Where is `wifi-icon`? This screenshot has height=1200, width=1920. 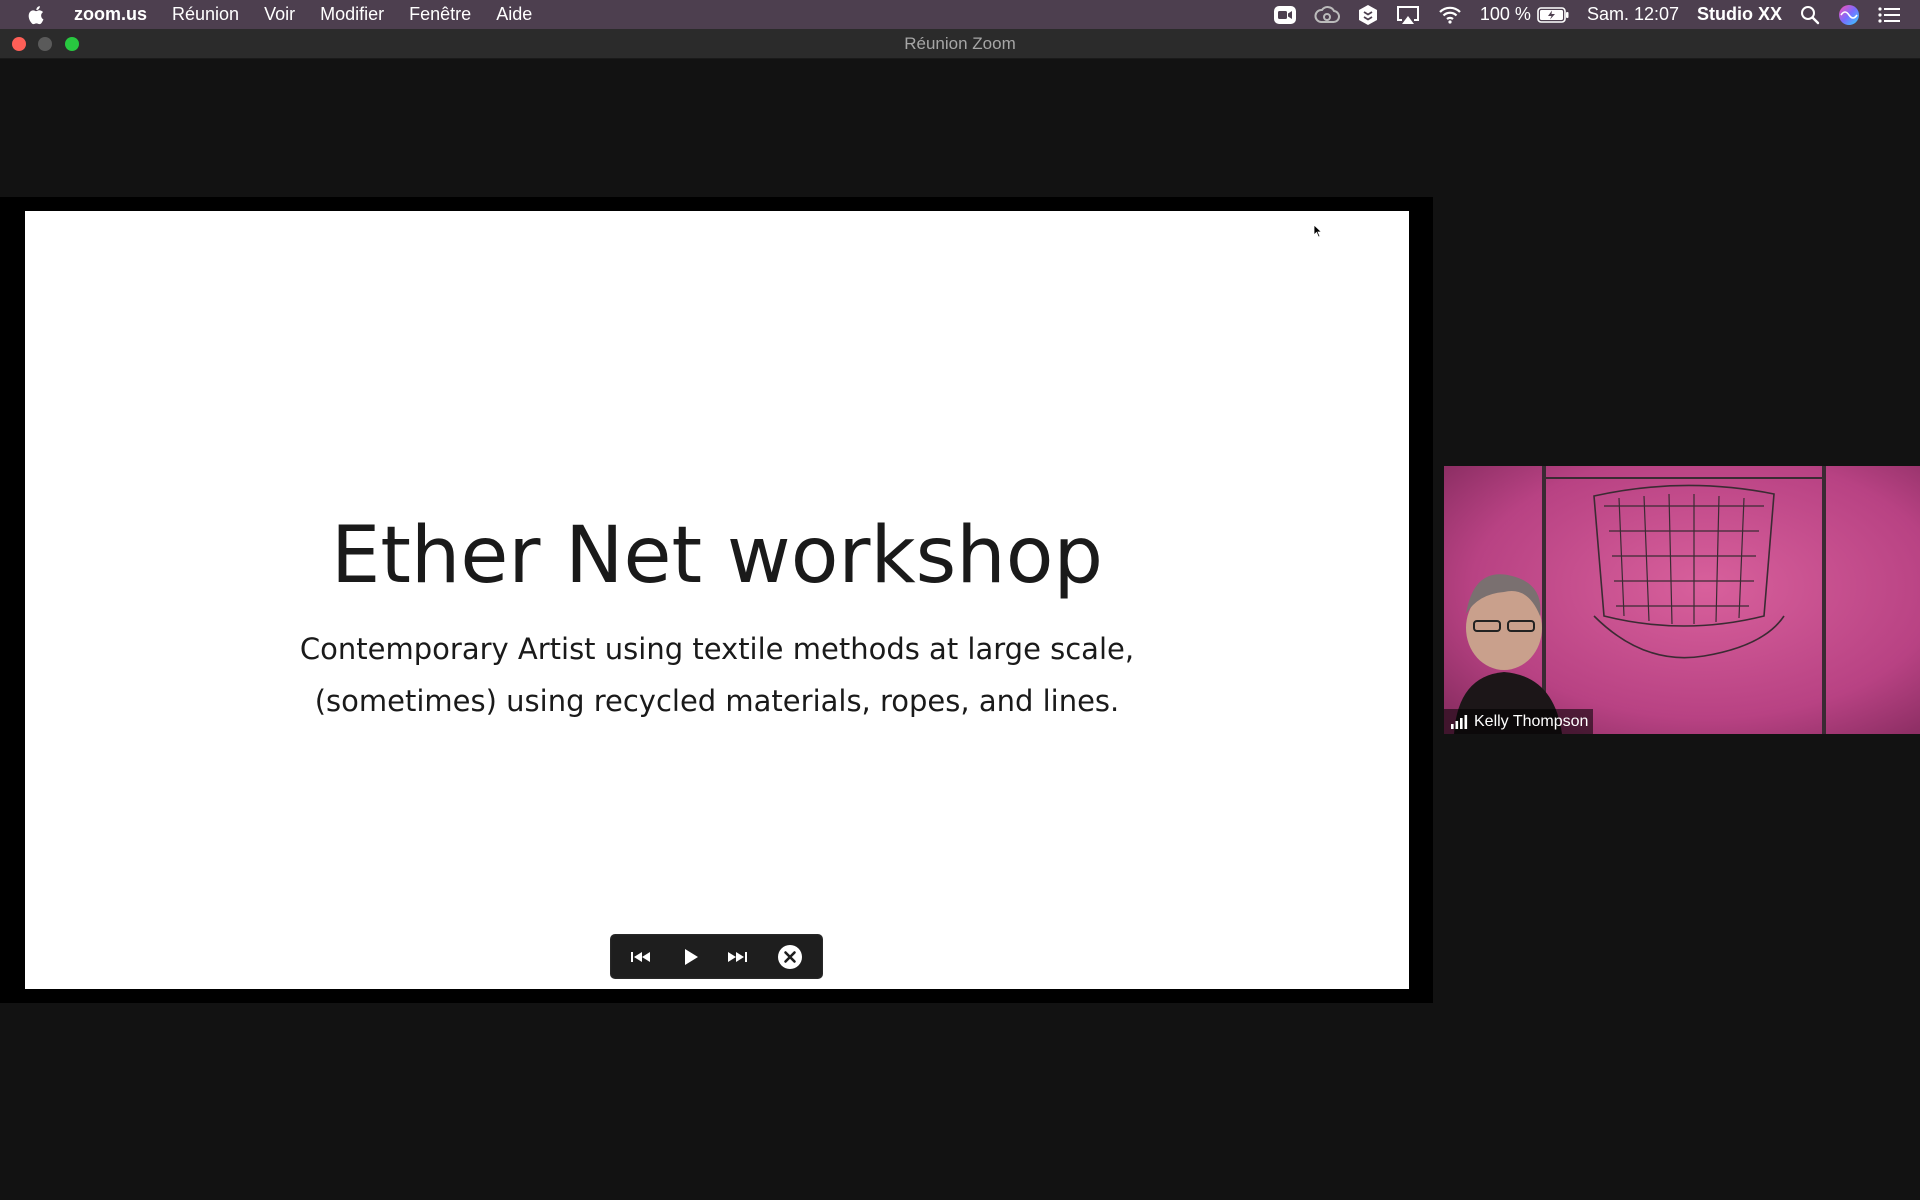
wifi-icon is located at coordinates (1450, 14).